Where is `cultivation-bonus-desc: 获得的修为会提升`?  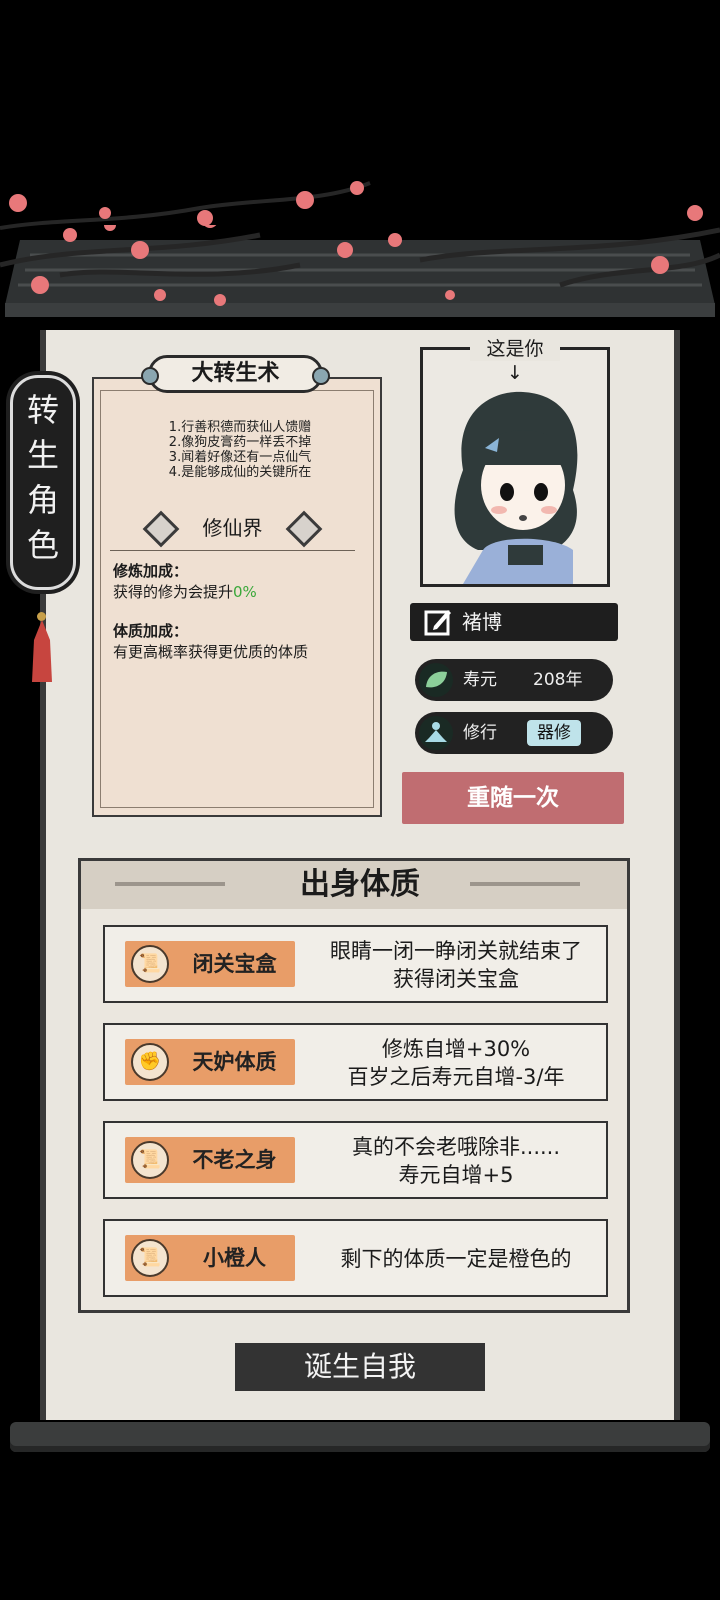
cultivation-bonus-desc: 获得的修为会提升 is located at coordinates (173, 592).